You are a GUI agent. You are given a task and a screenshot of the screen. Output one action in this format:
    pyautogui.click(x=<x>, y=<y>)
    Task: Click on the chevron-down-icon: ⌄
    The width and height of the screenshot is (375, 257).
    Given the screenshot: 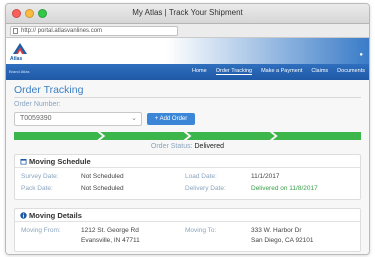 What is the action you would take?
    pyautogui.click(x=134, y=118)
    